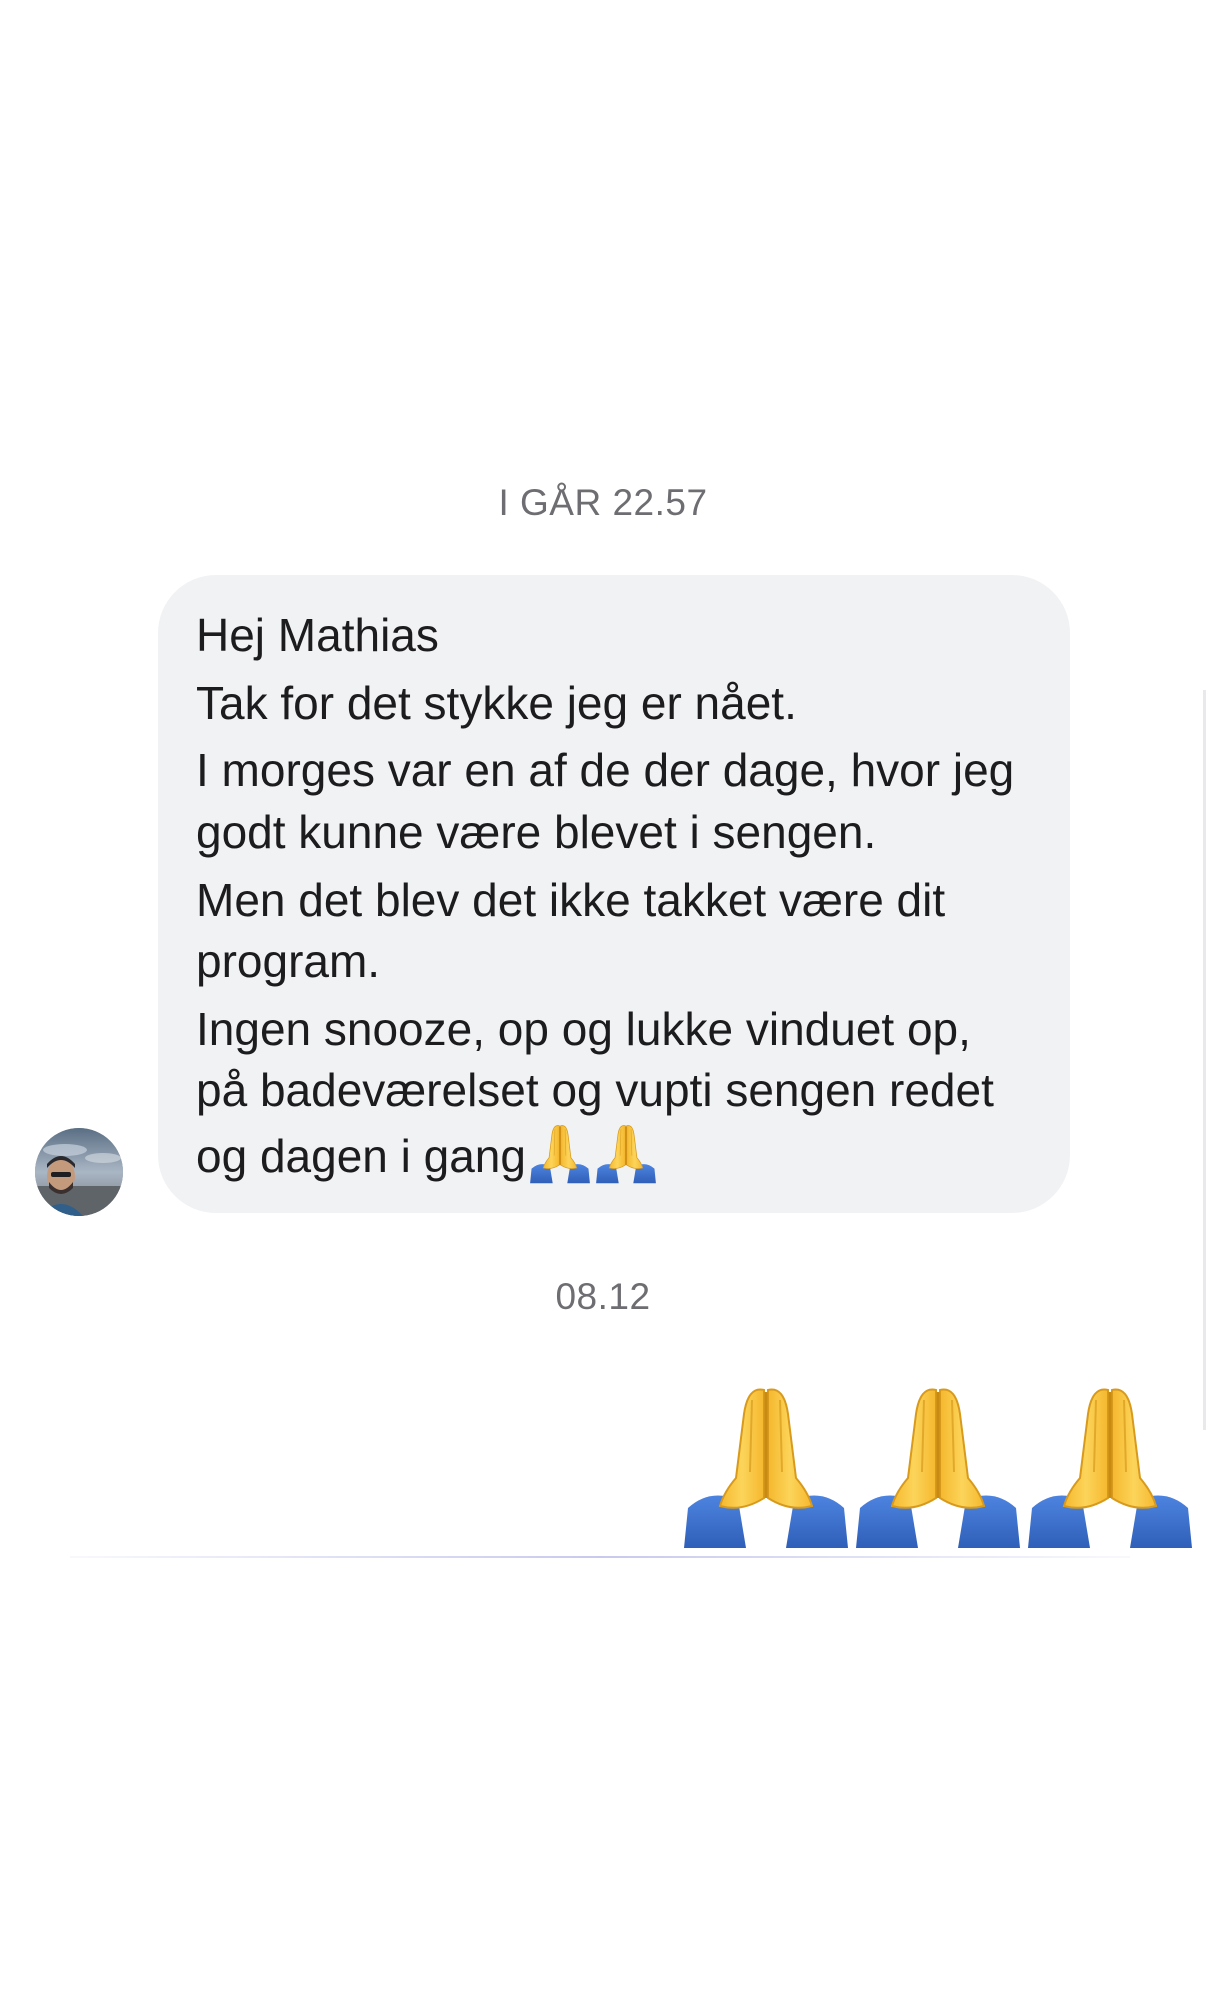 The height and width of the screenshot is (2005, 1206). What do you see at coordinates (600, 1557) in the screenshot?
I see `divider` at bounding box center [600, 1557].